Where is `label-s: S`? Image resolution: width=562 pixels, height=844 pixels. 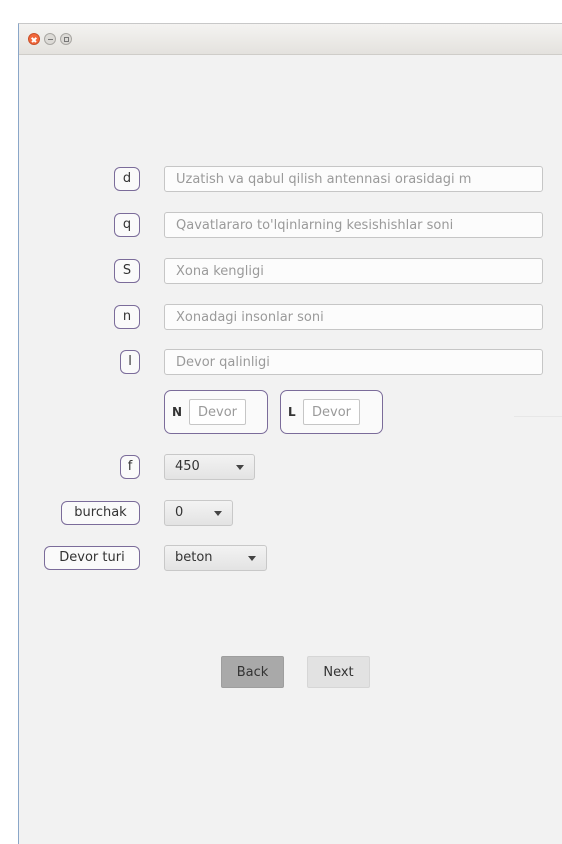
label-s: S is located at coordinates (127, 271).